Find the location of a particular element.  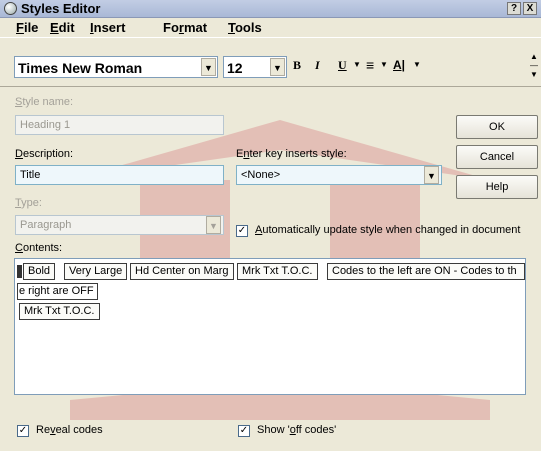

justify-dropdown-icon: ▼ is located at coordinates (384, 65).